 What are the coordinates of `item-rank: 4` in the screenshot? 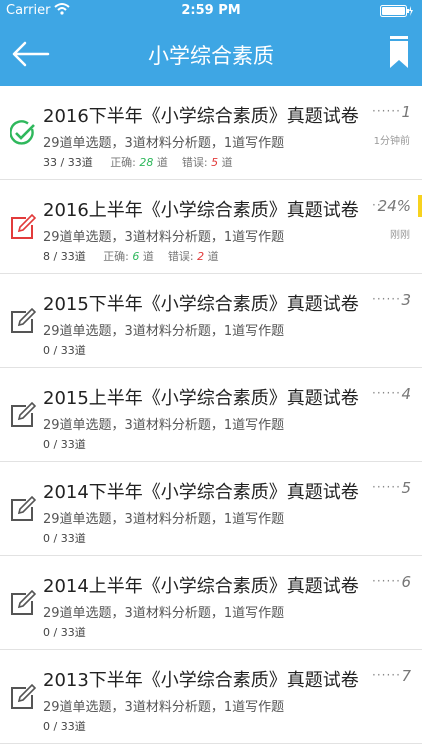 It's located at (406, 394).